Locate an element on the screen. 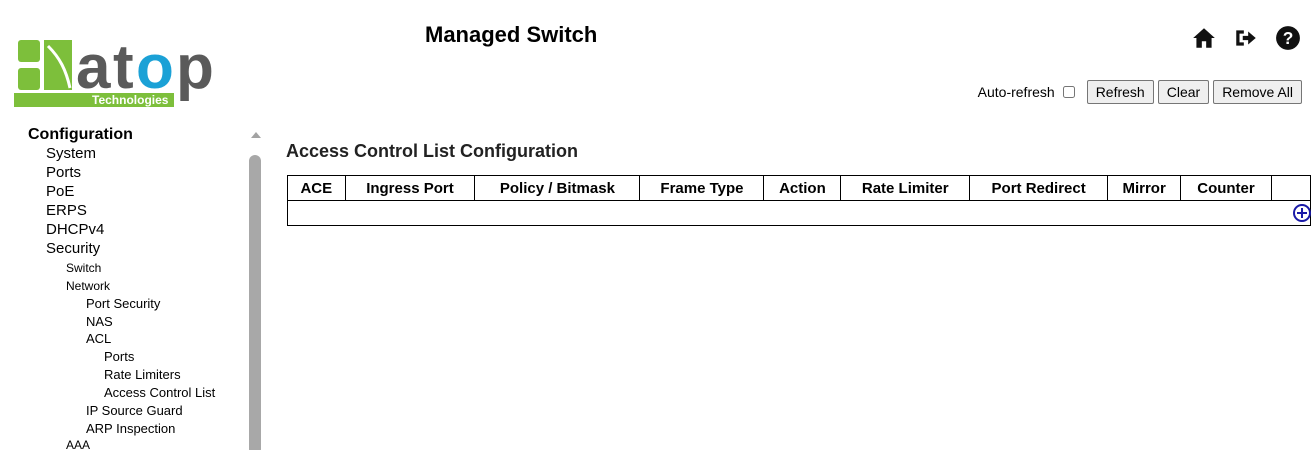 This screenshot has width=1312, height=450. refresh-button: Refresh is located at coordinates (1120, 92).